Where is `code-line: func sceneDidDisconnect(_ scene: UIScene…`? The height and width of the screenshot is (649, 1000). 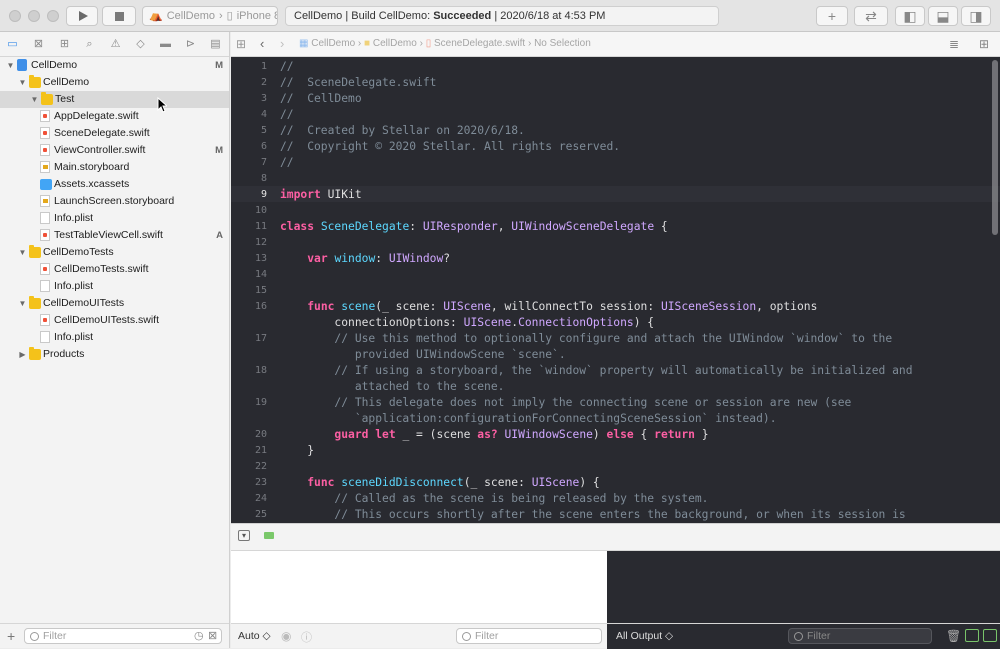
code-line: func sceneDidDisconnect(_ scene: UIScene… is located at coordinates (440, 483).